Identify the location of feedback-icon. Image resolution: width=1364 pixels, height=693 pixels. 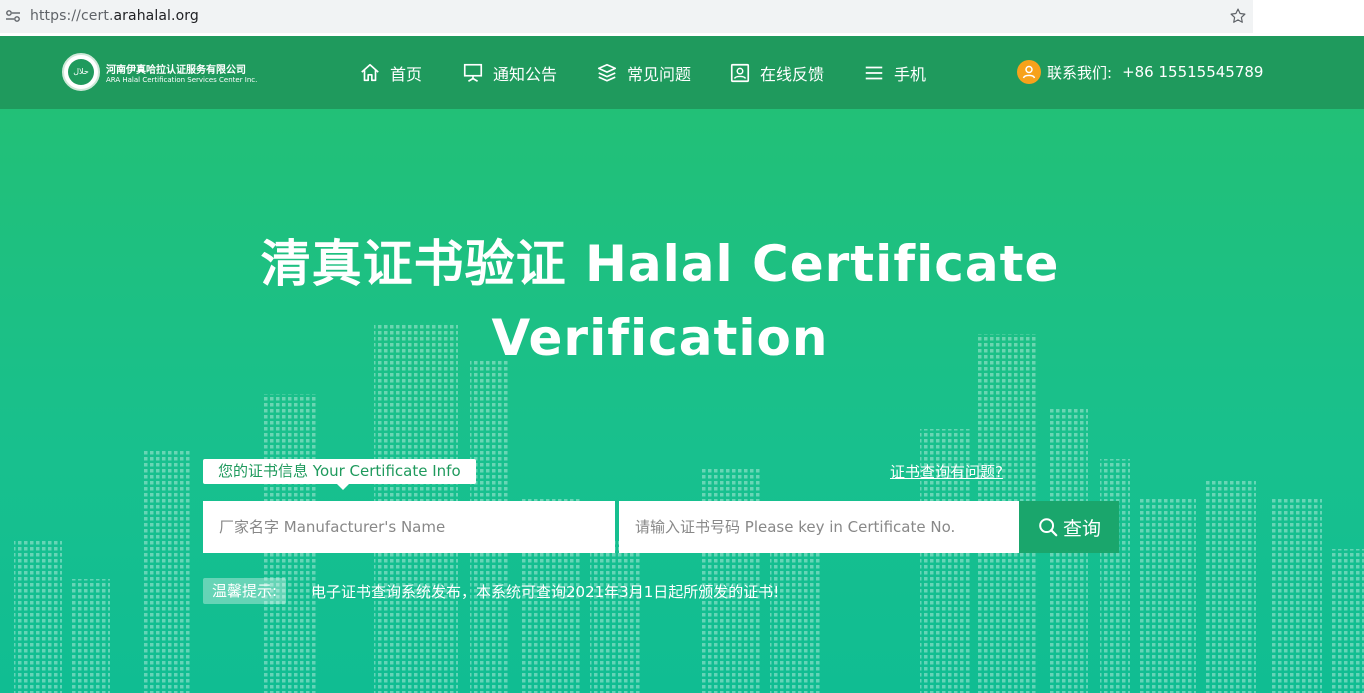
(740, 73).